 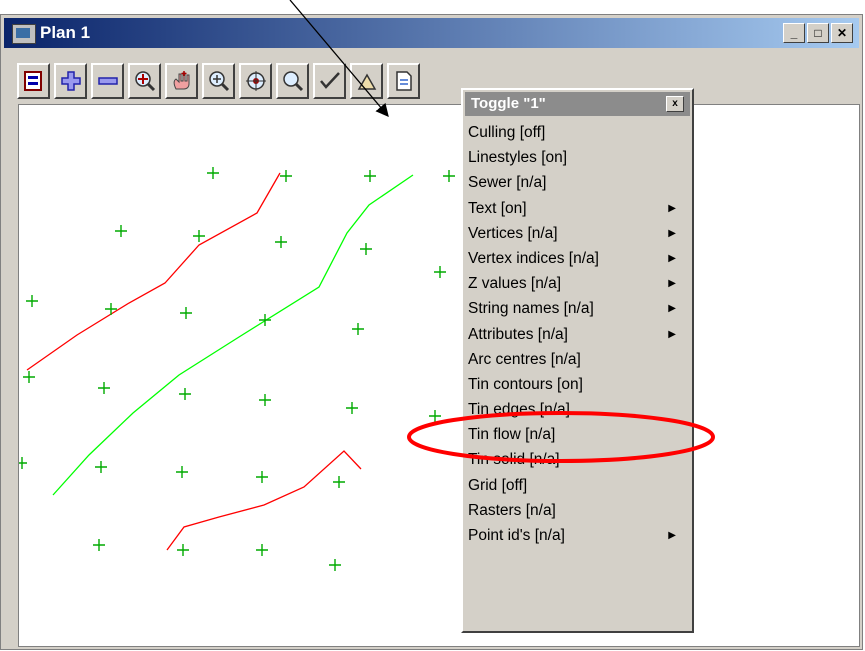 I want to click on options-icon, so click(x=366, y=81).